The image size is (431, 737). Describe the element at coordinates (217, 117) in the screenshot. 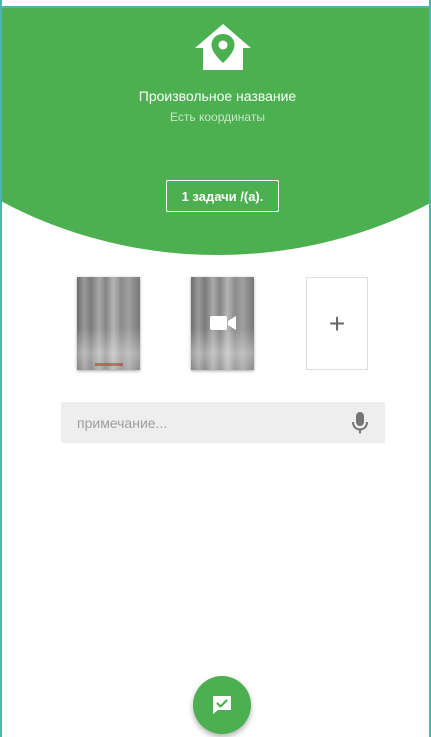

I see `coords-status: Есть координаты` at that location.